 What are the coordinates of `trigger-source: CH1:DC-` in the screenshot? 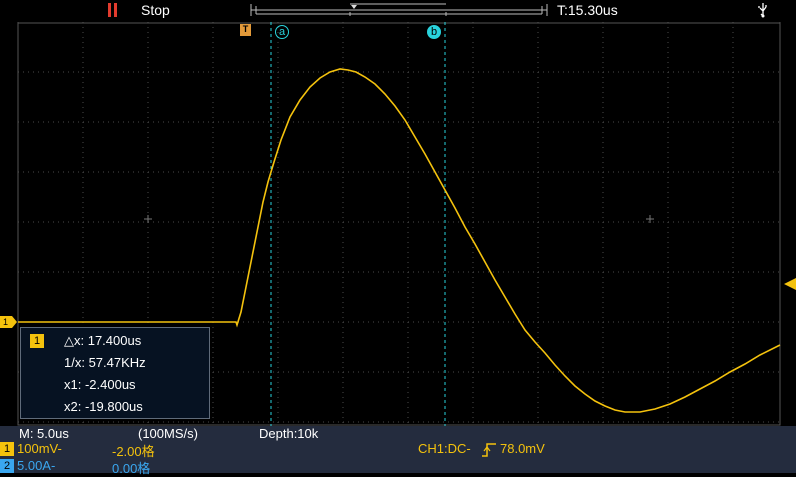 It's located at (444, 448).